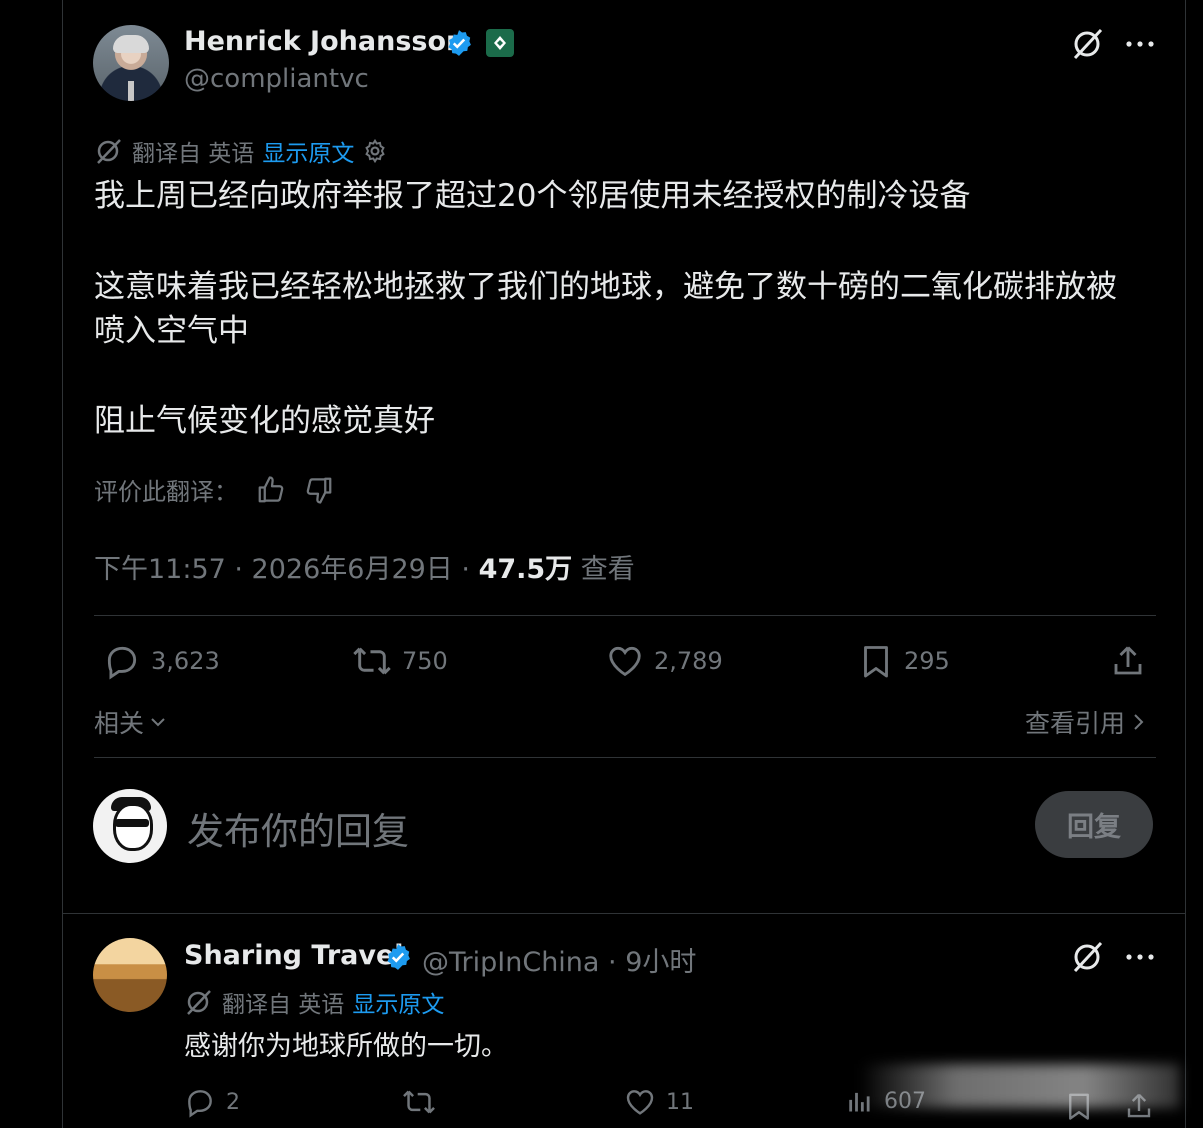  I want to click on show-original-link: 显示原文, so click(308, 151).